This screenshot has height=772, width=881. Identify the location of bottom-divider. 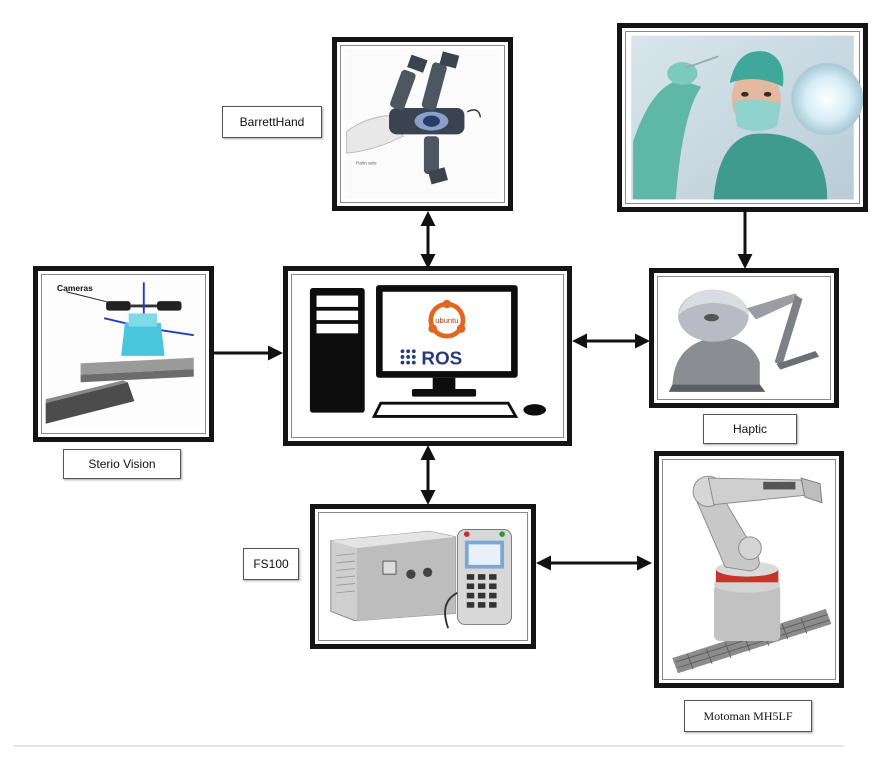
(429, 746).